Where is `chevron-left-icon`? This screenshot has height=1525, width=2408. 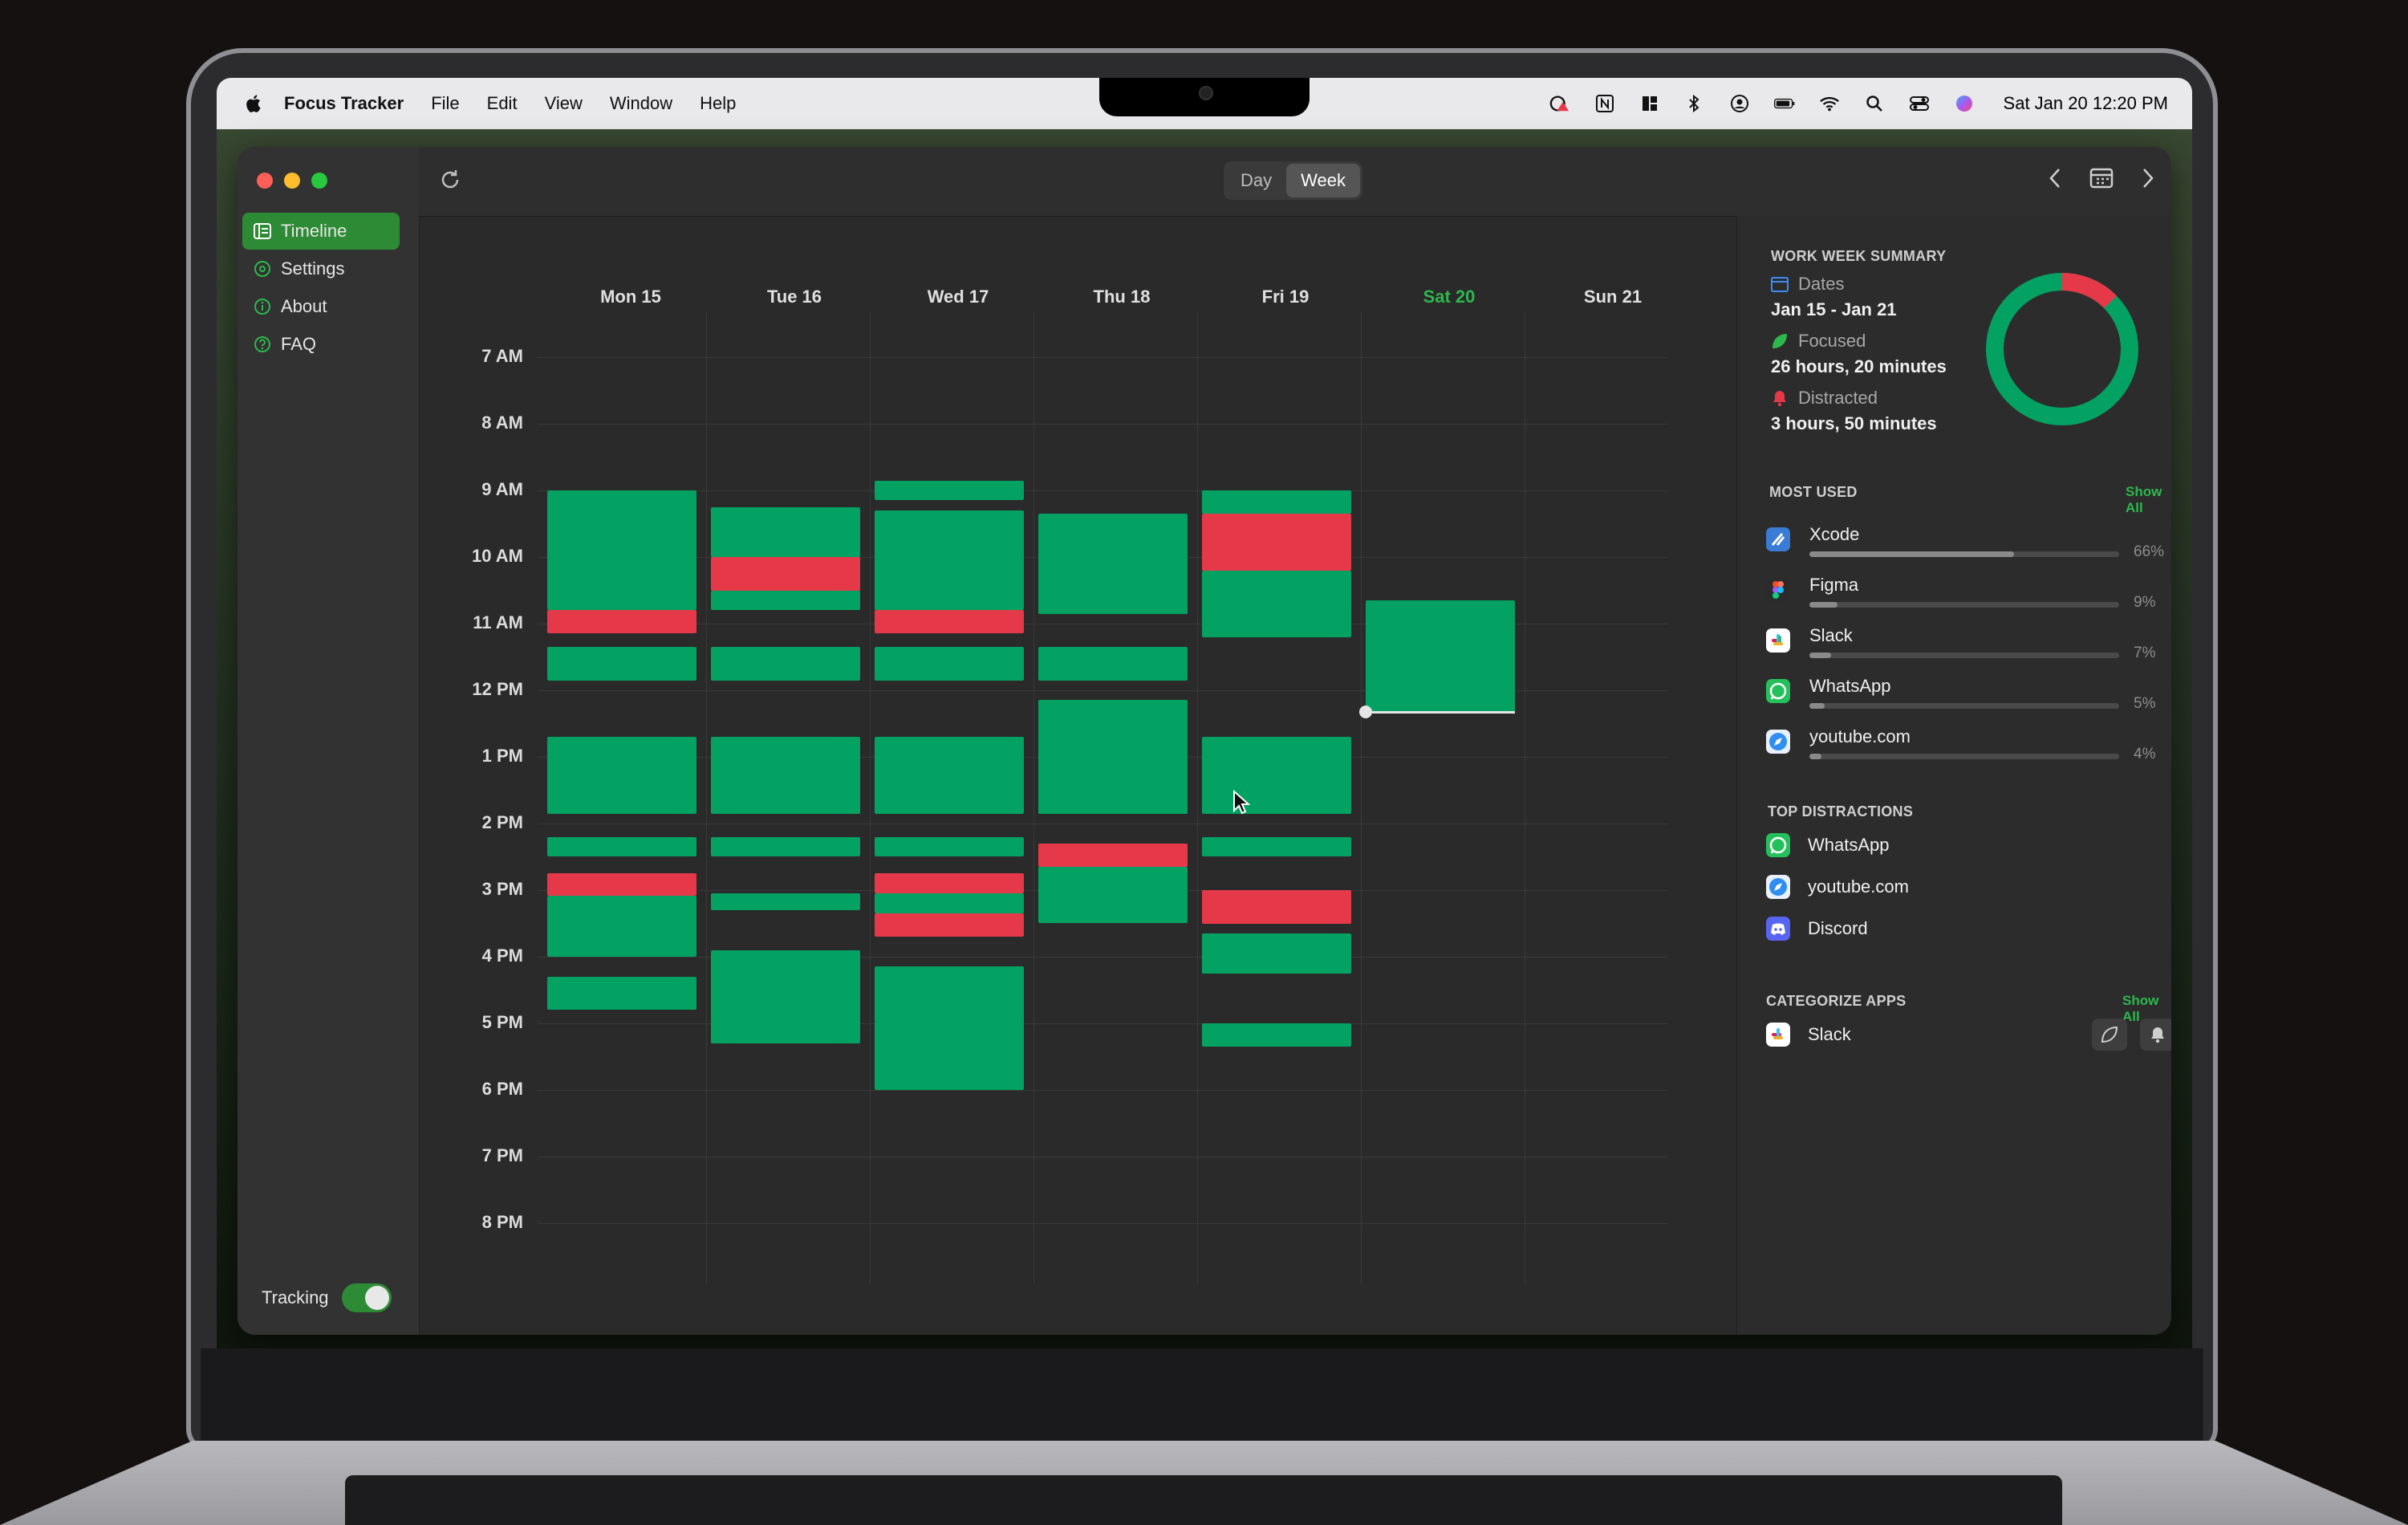 chevron-left-icon is located at coordinates (2055, 178).